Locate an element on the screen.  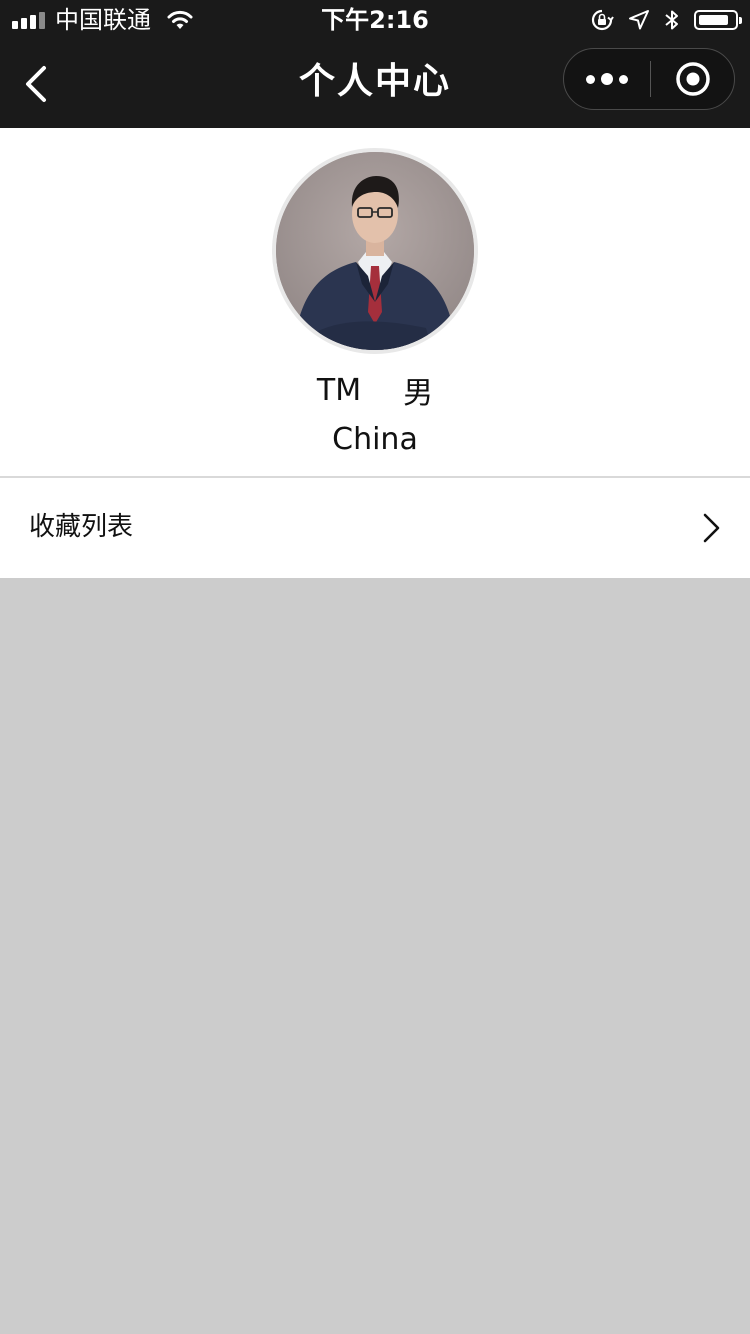
back-button is located at coordinates (36, 84).